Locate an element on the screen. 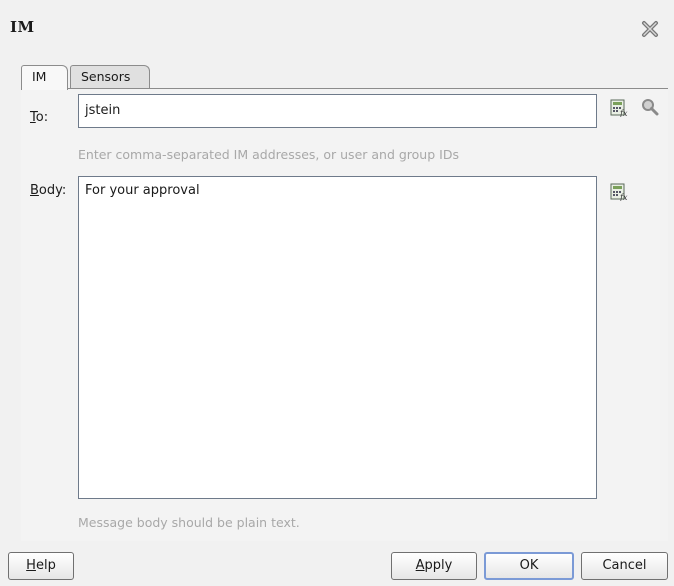  cancel-button: Cancel is located at coordinates (624, 566).